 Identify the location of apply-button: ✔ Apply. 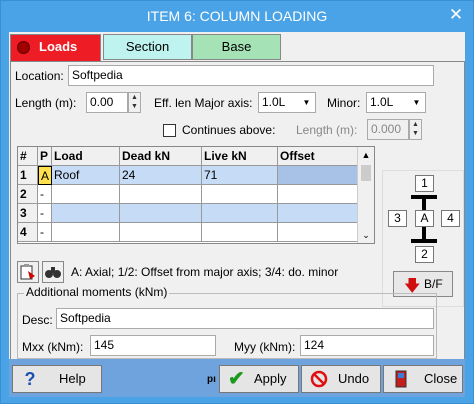
(259, 379).